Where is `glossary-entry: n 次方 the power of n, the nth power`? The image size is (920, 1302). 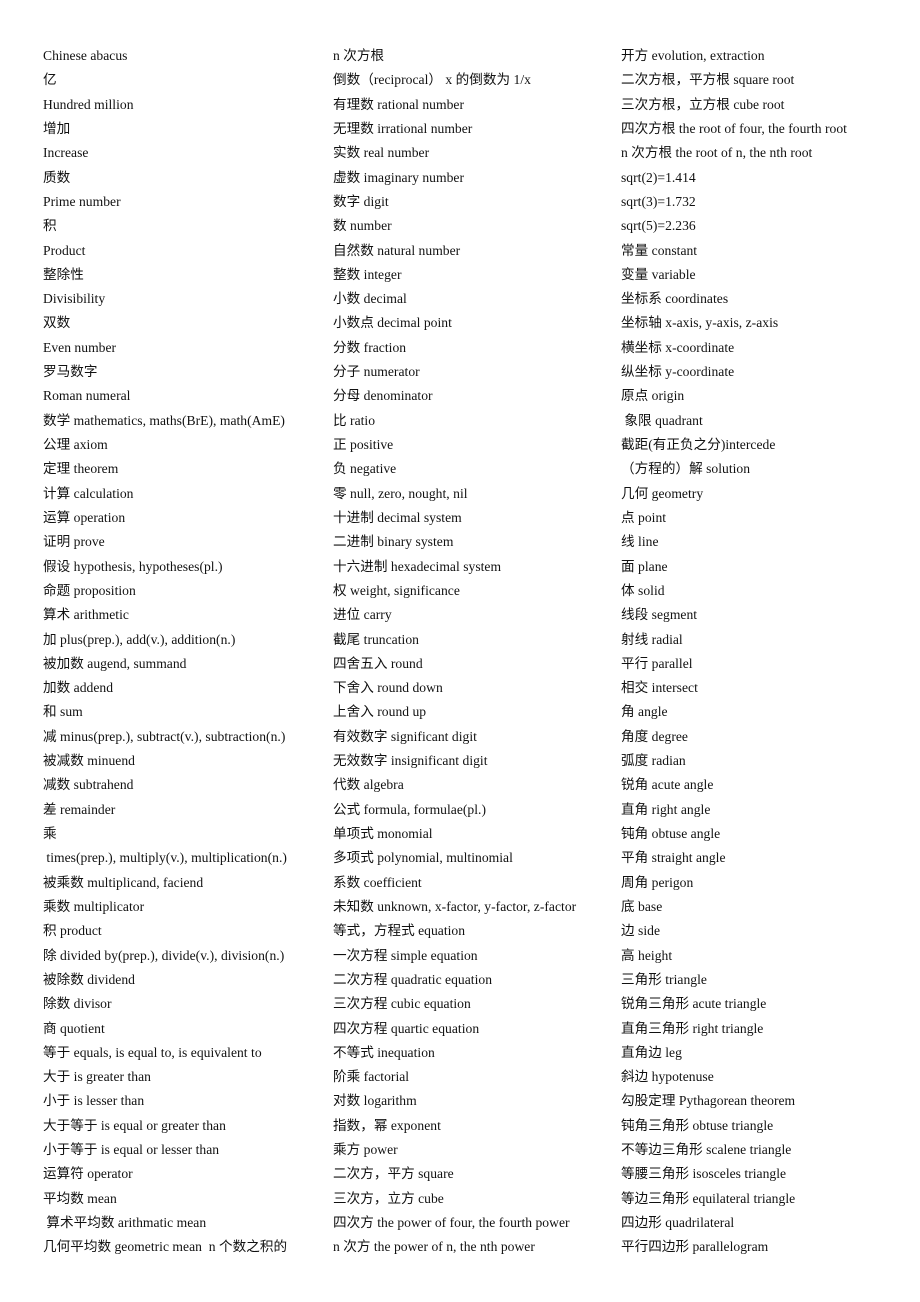 glossary-entry: n 次方 the power of n, the nth power is located at coordinates (434, 1247).